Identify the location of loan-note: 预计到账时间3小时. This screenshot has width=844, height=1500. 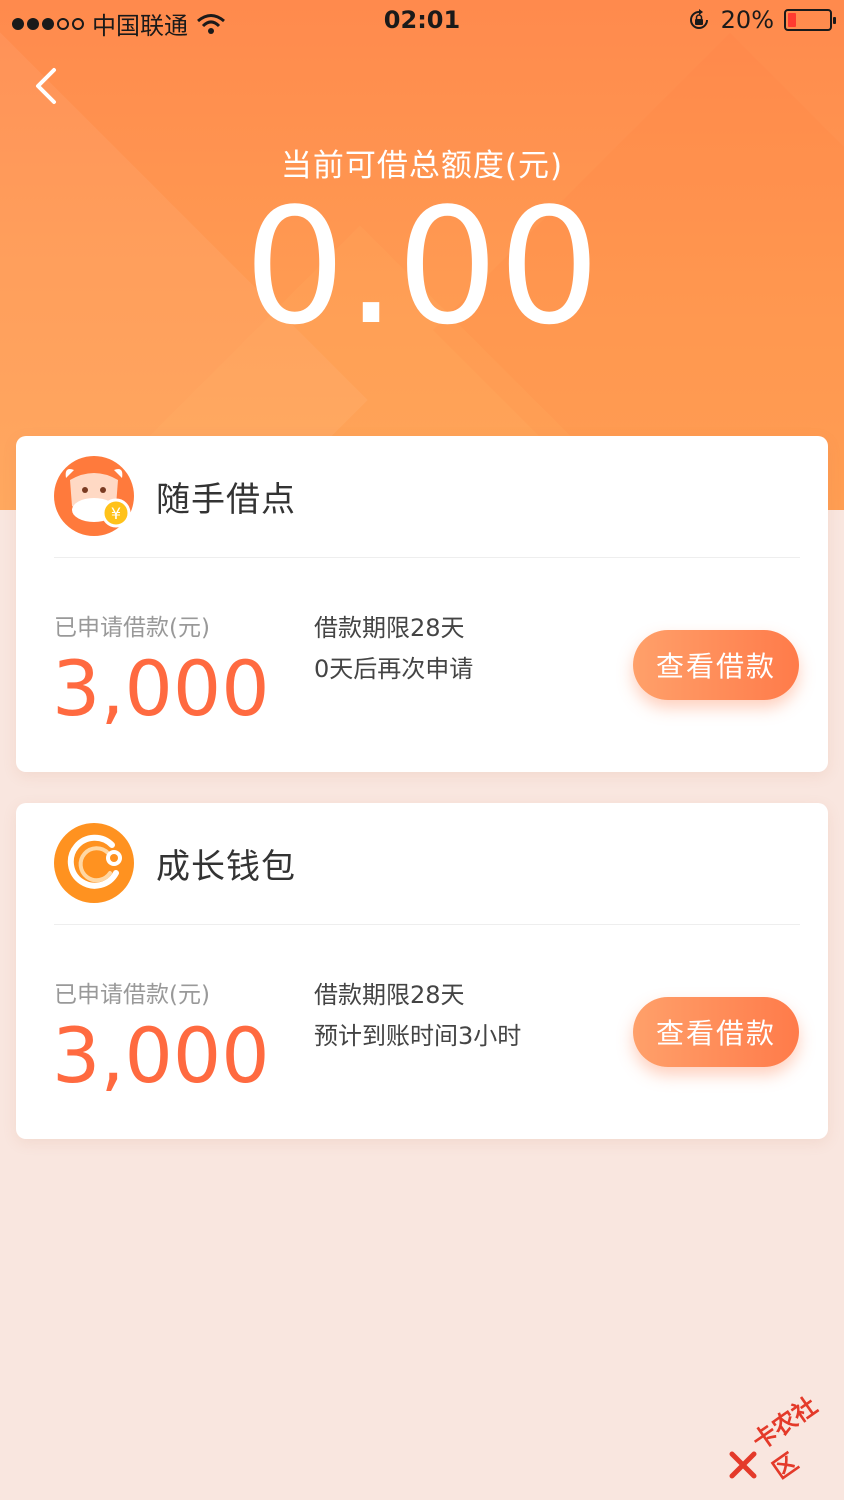
(418, 1036).